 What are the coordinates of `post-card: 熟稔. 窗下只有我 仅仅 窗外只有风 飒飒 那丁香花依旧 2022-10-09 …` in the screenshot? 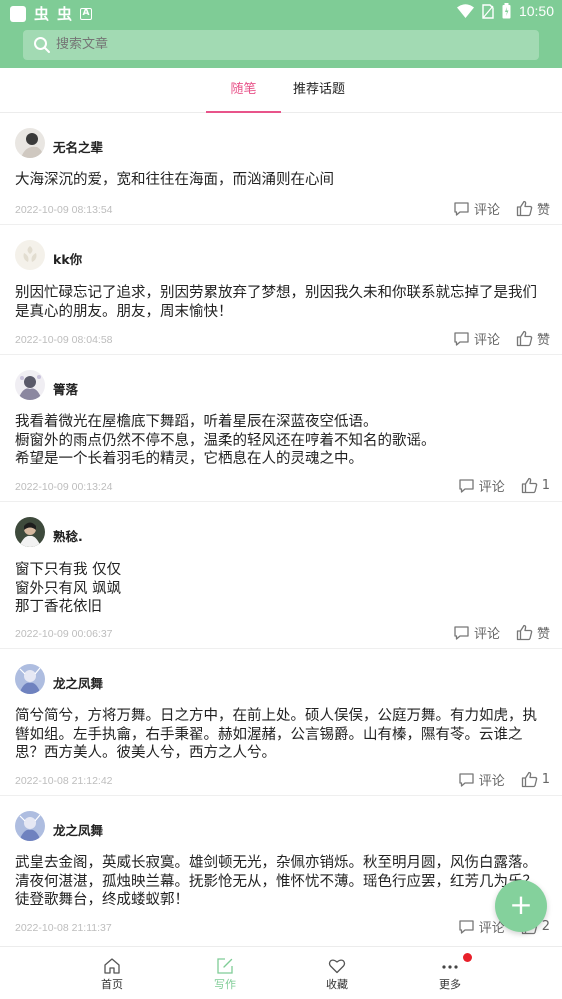 It's located at (281, 575).